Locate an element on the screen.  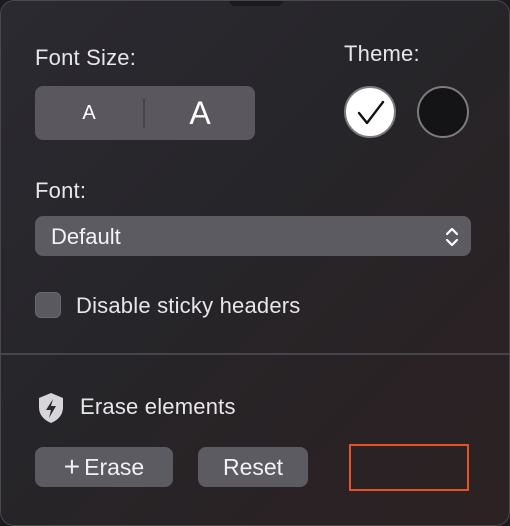
checkmark-icon is located at coordinates (371, 112).